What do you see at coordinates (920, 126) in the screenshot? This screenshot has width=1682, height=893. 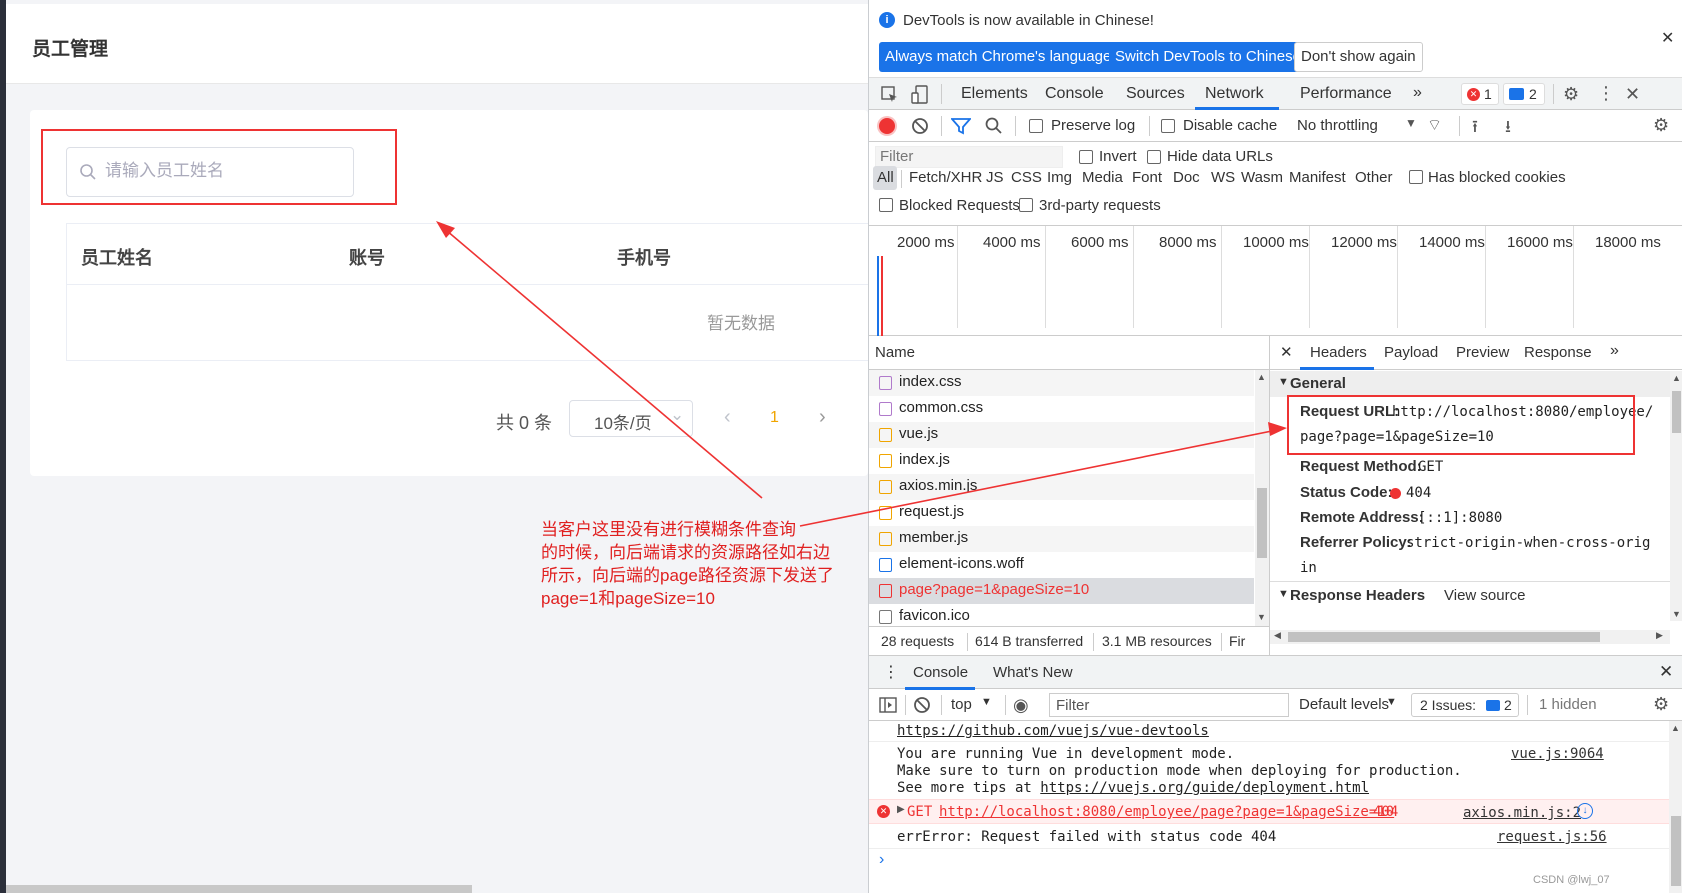 I see `clear-icon` at bounding box center [920, 126].